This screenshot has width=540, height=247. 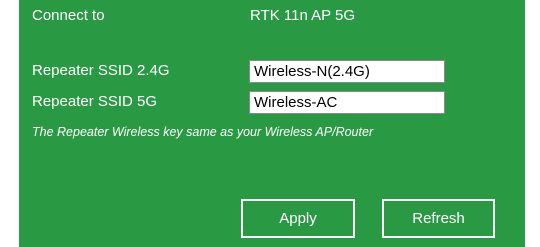 What do you see at coordinates (68, 15) in the screenshot?
I see `connect-to-label: Connect to` at bounding box center [68, 15].